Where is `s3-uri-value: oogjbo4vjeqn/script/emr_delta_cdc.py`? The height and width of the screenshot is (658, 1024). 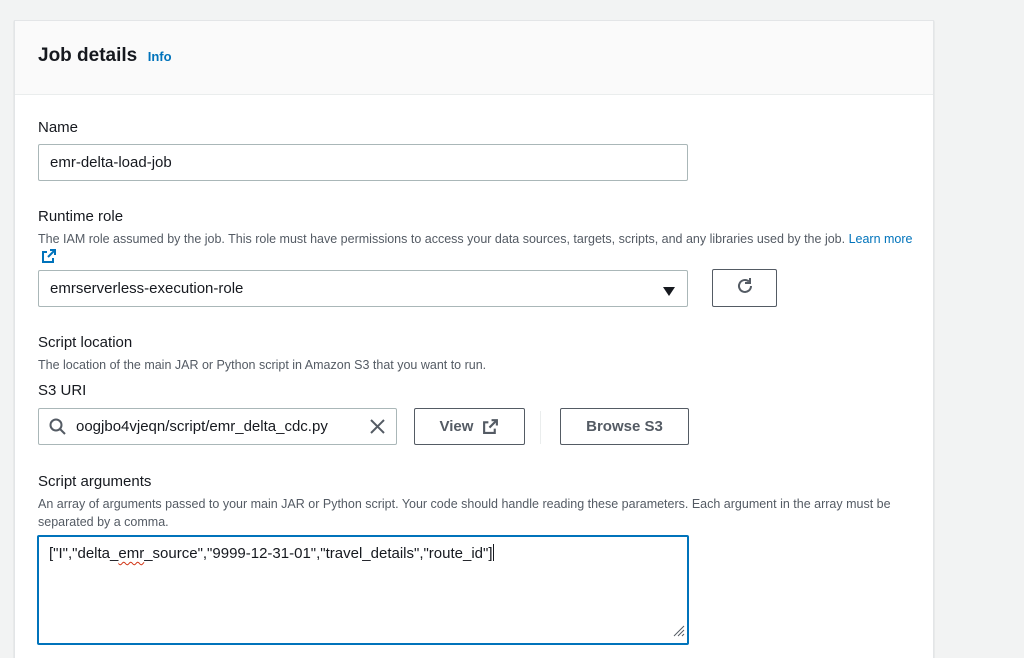
s3-uri-value: oogjbo4vjeqn/script/emr_delta_cdc.py is located at coordinates (202, 426).